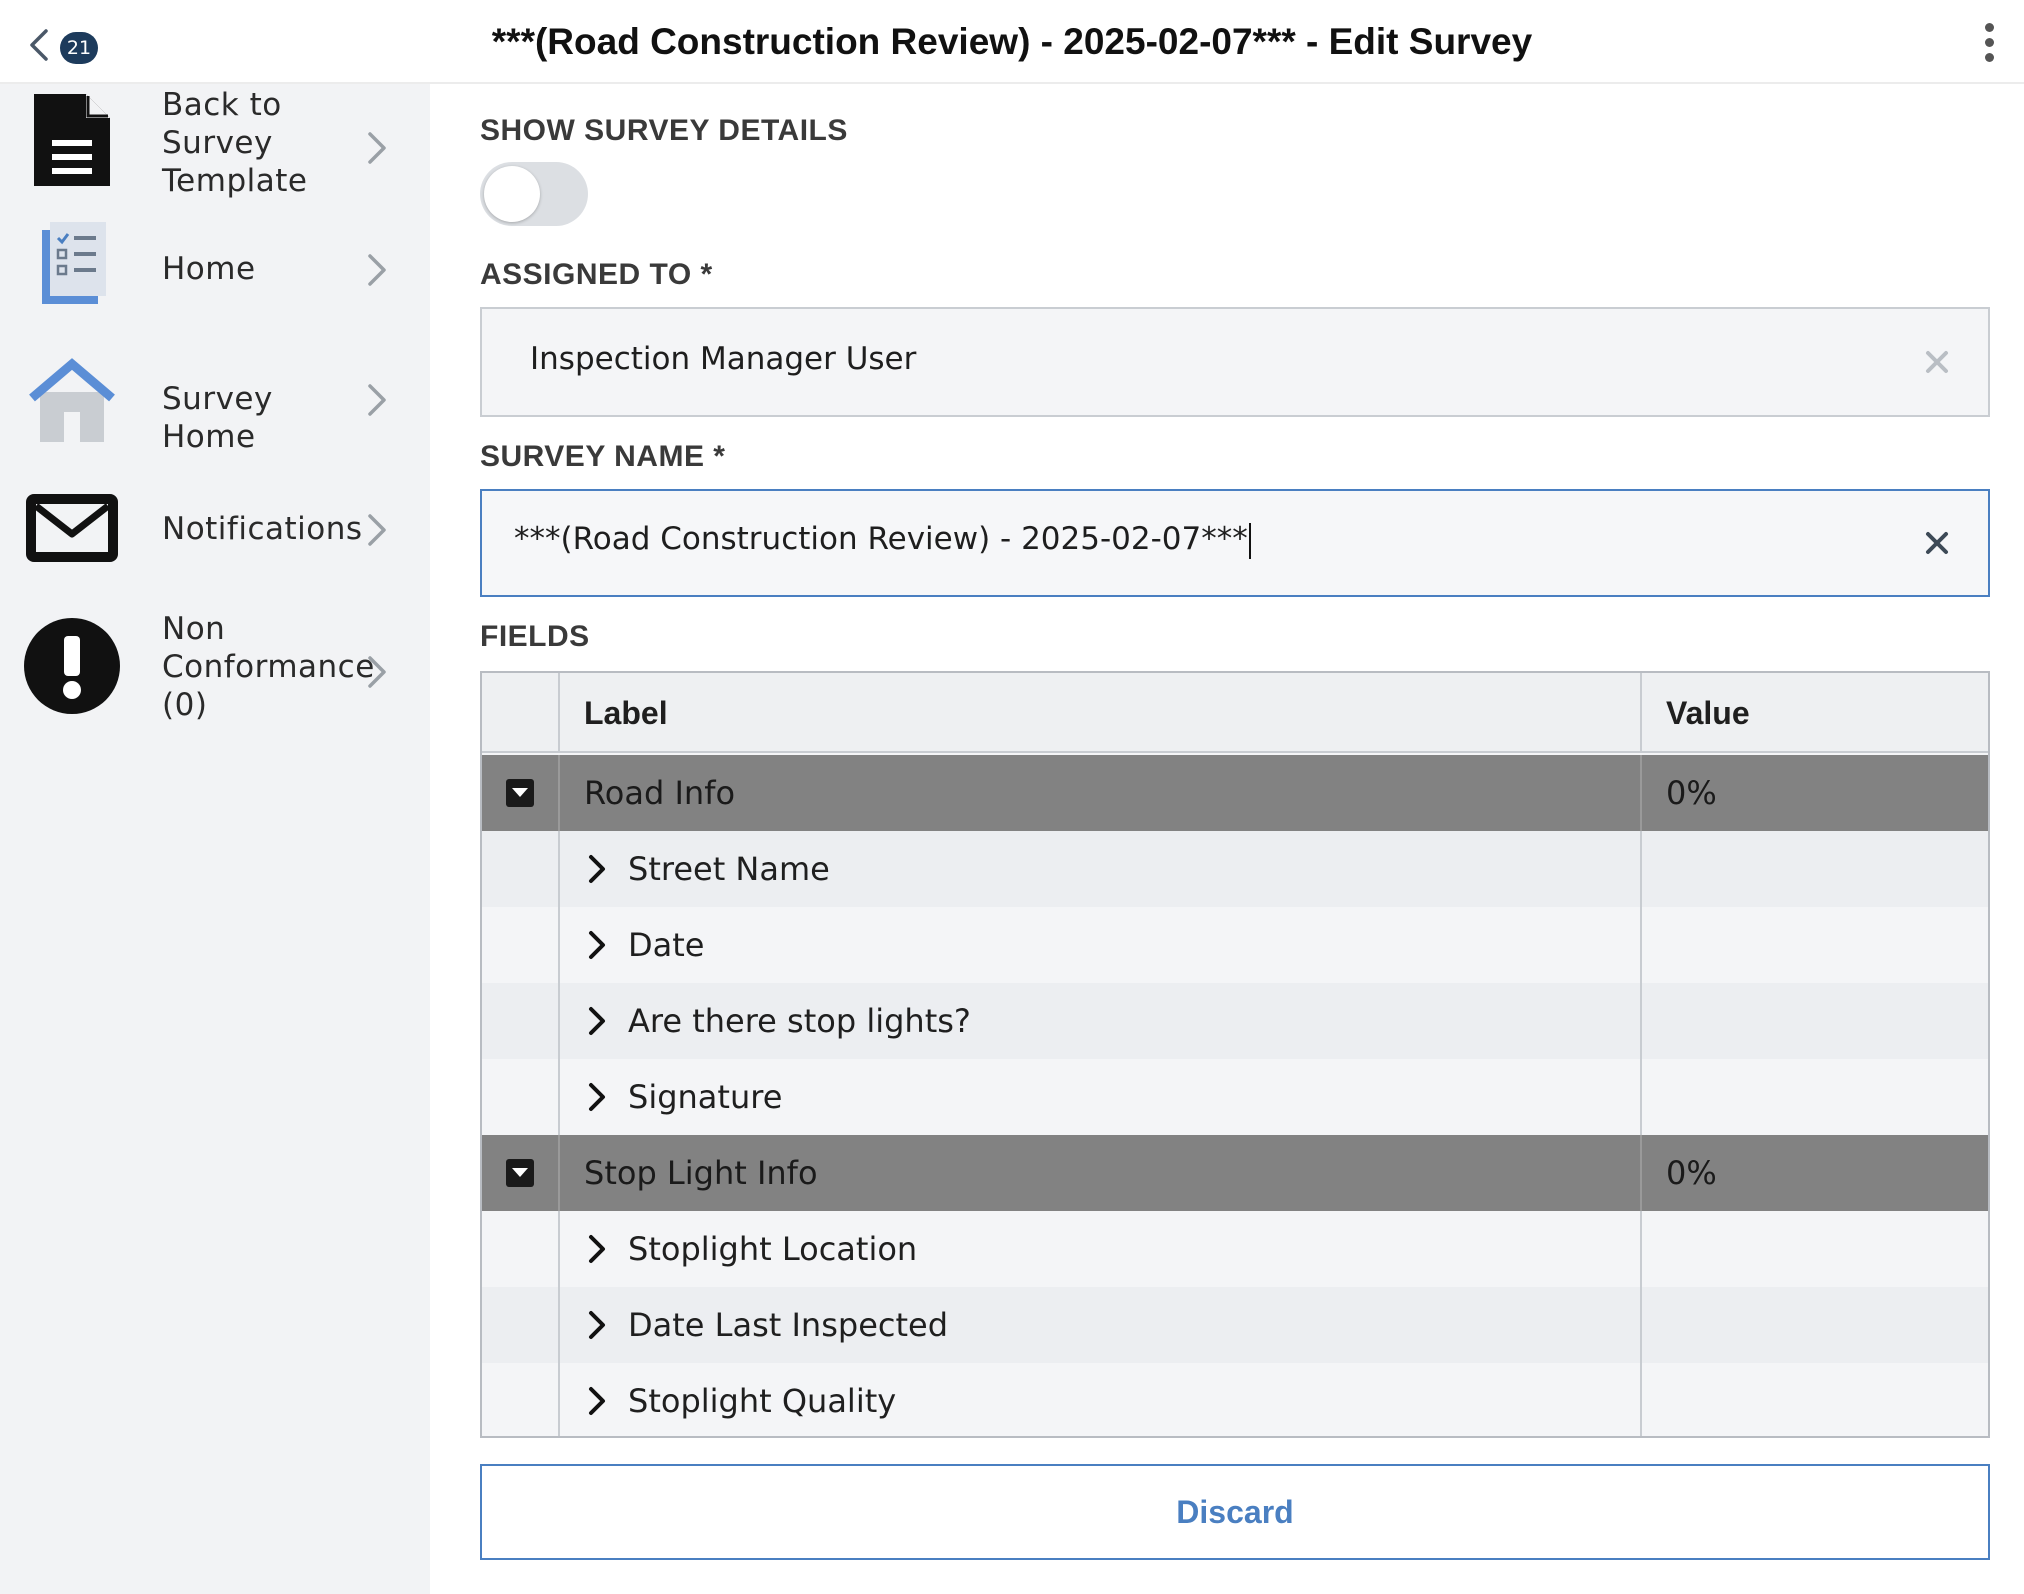 The image size is (2024, 1594). What do you see at coordinates (72, 666) in the screenshot?
I see `exclamation-icon` at bounding box center [72, 666].